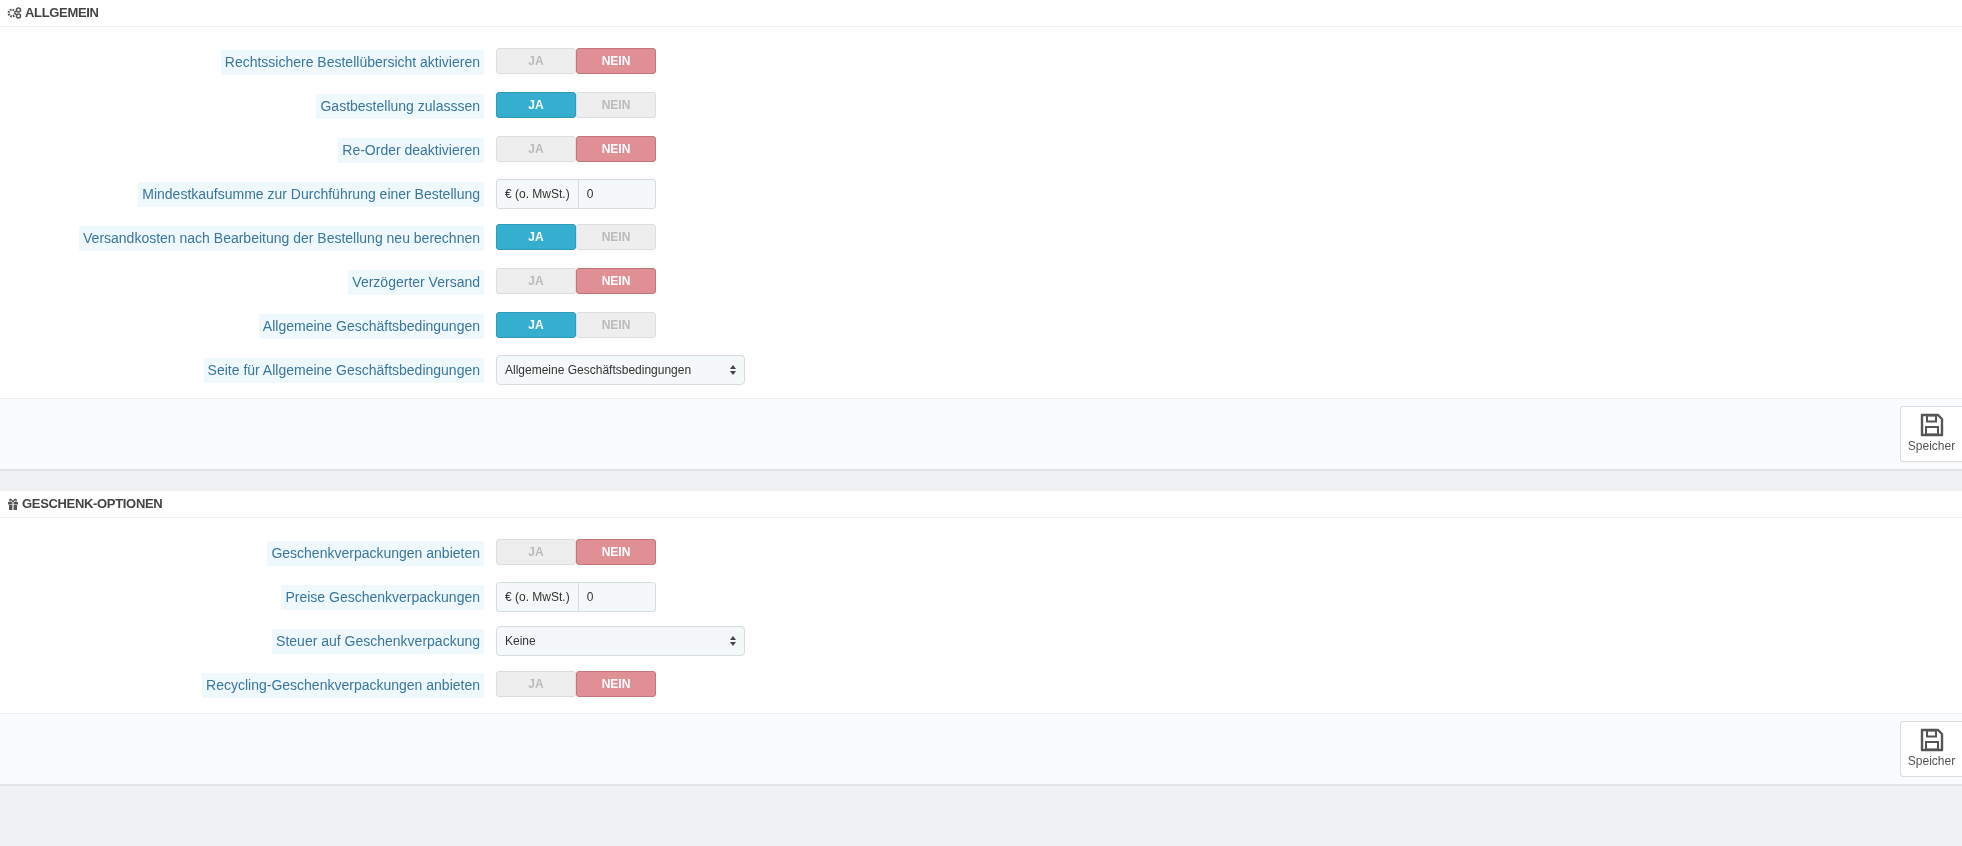 The height and width of the screenshot is (846, 1962). I want to click on field-label: Gastbestellung zulasssen, so click(400, 106).